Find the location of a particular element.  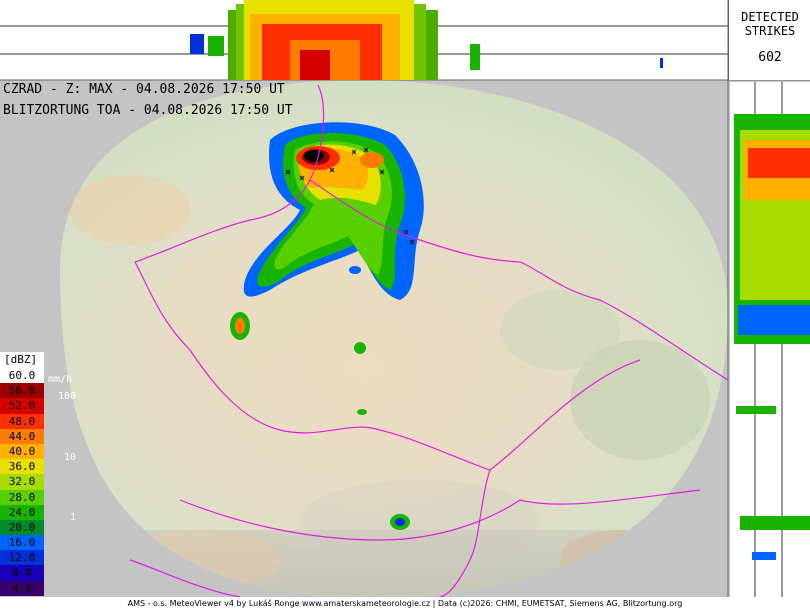

radar-title: CZRAD - Z: MAX - 04.08.2026 17:50 UT is located at coordinates (144, 89).